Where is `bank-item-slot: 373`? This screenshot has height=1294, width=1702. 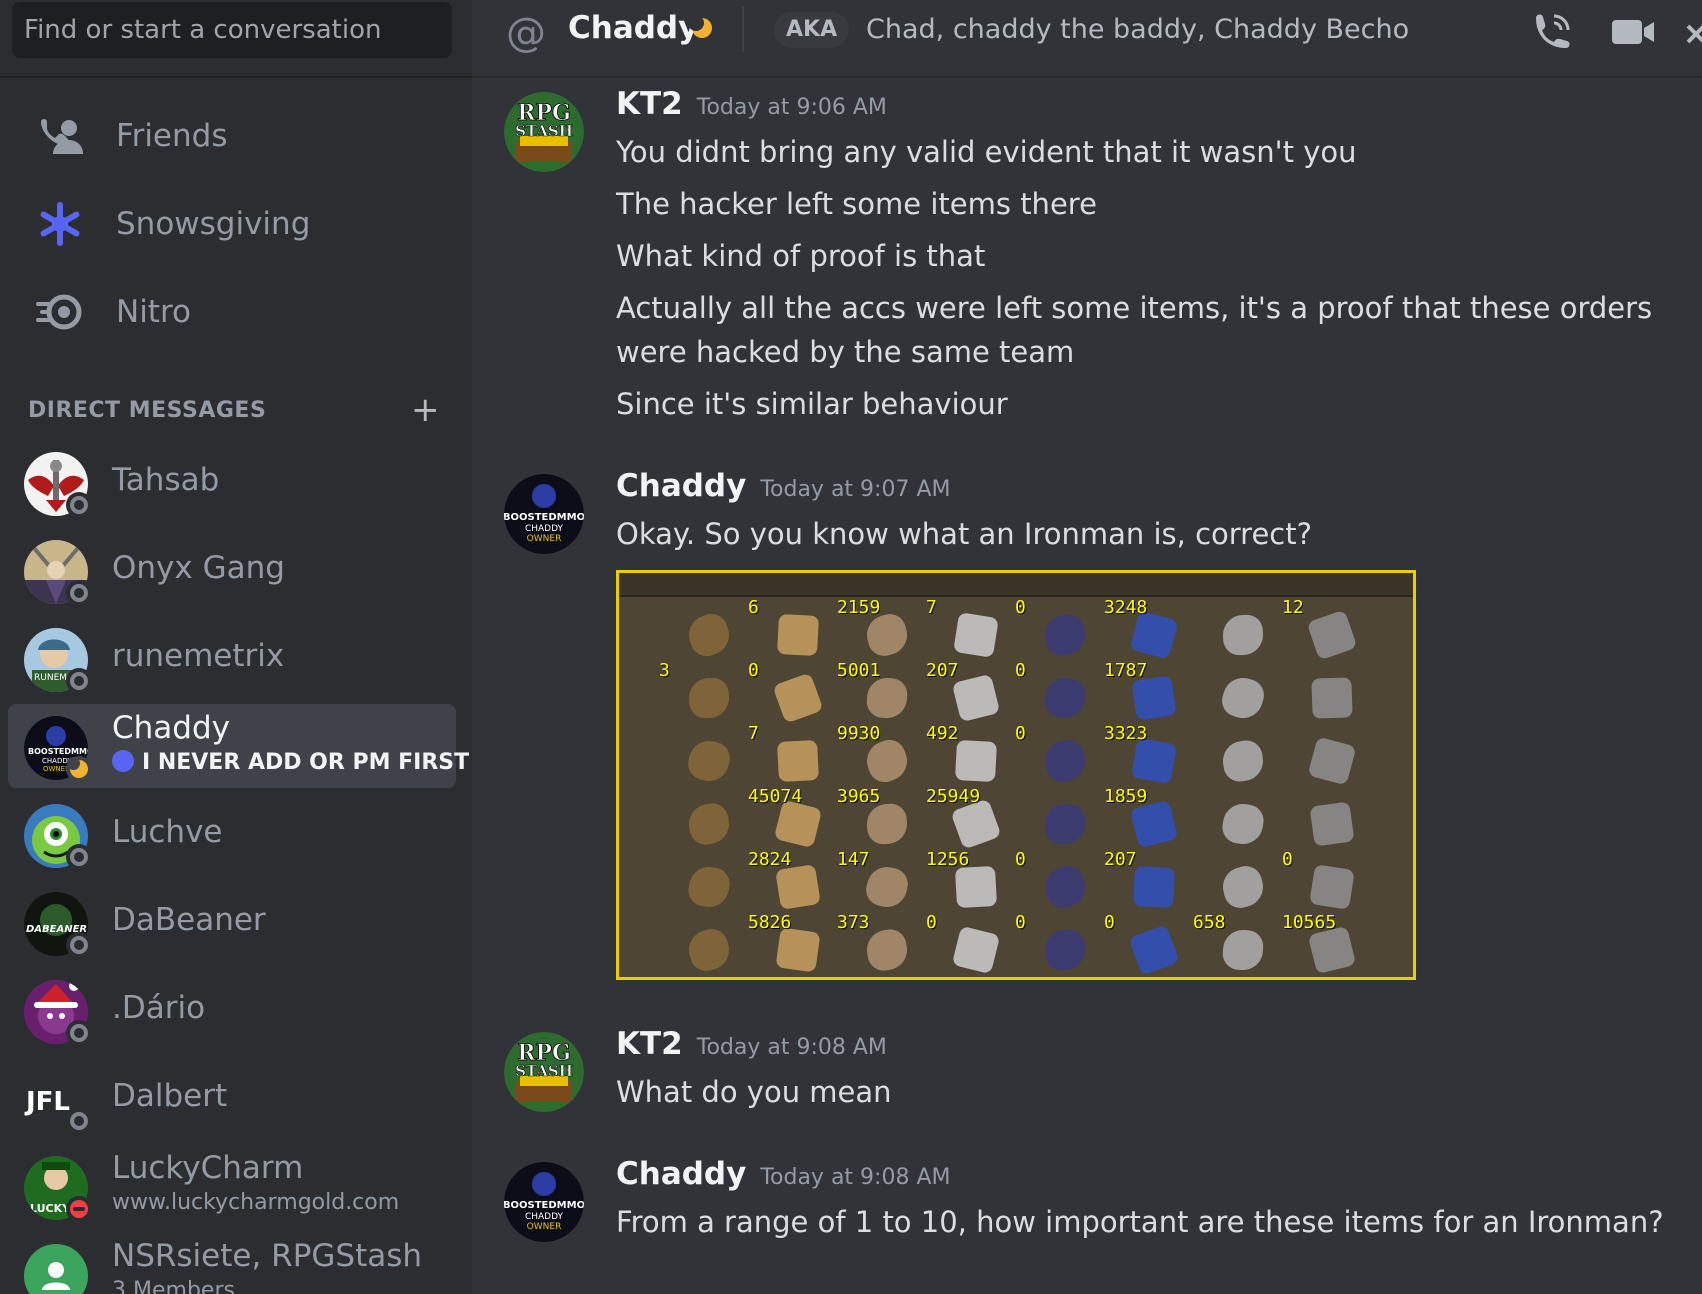 bank-item-slot: 373 is located at coordinates (881, 944).